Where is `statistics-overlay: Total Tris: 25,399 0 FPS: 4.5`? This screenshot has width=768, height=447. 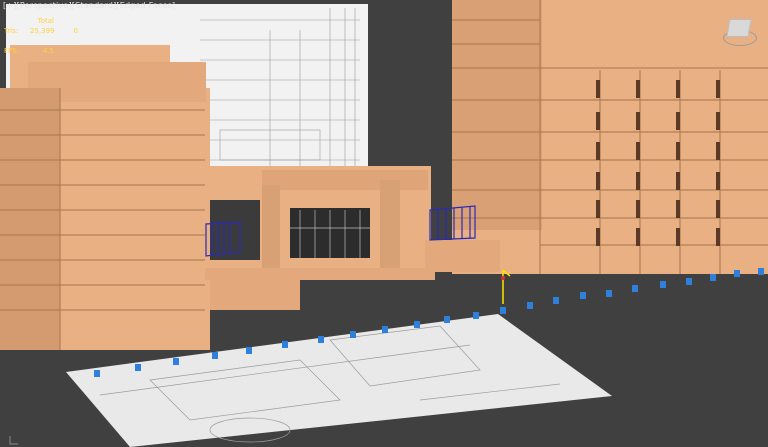 statistics-overlay: Total Tris: 25,399 0 FPS: 4.5 is located at coordinates (41, 36).